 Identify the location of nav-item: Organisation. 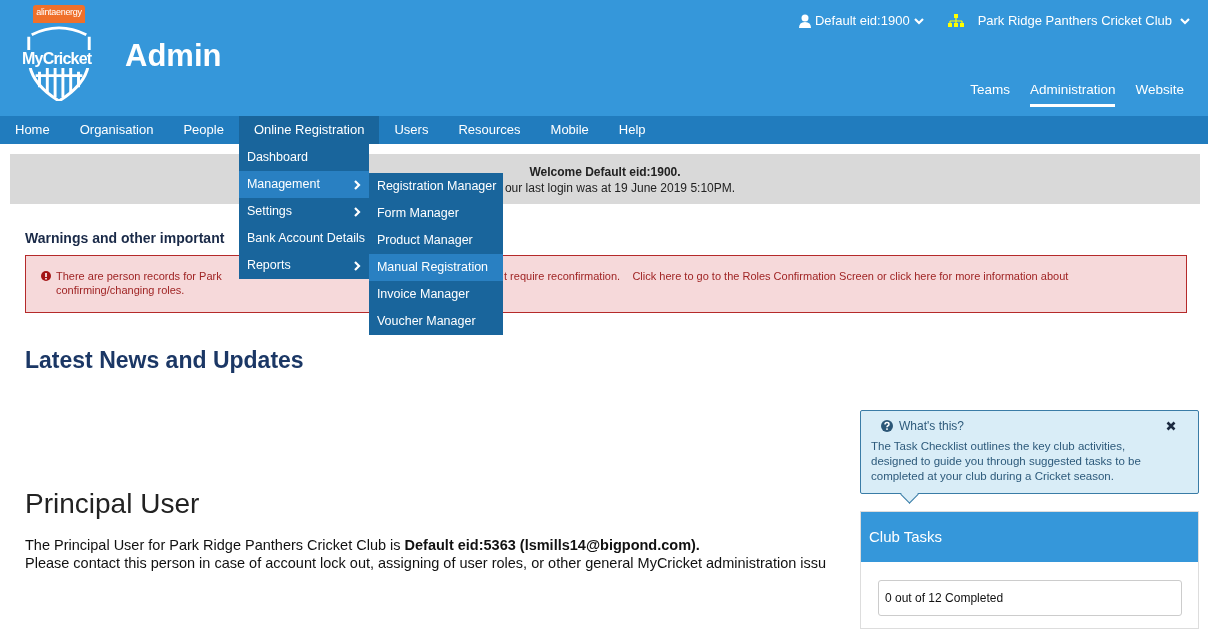
(116, 130).